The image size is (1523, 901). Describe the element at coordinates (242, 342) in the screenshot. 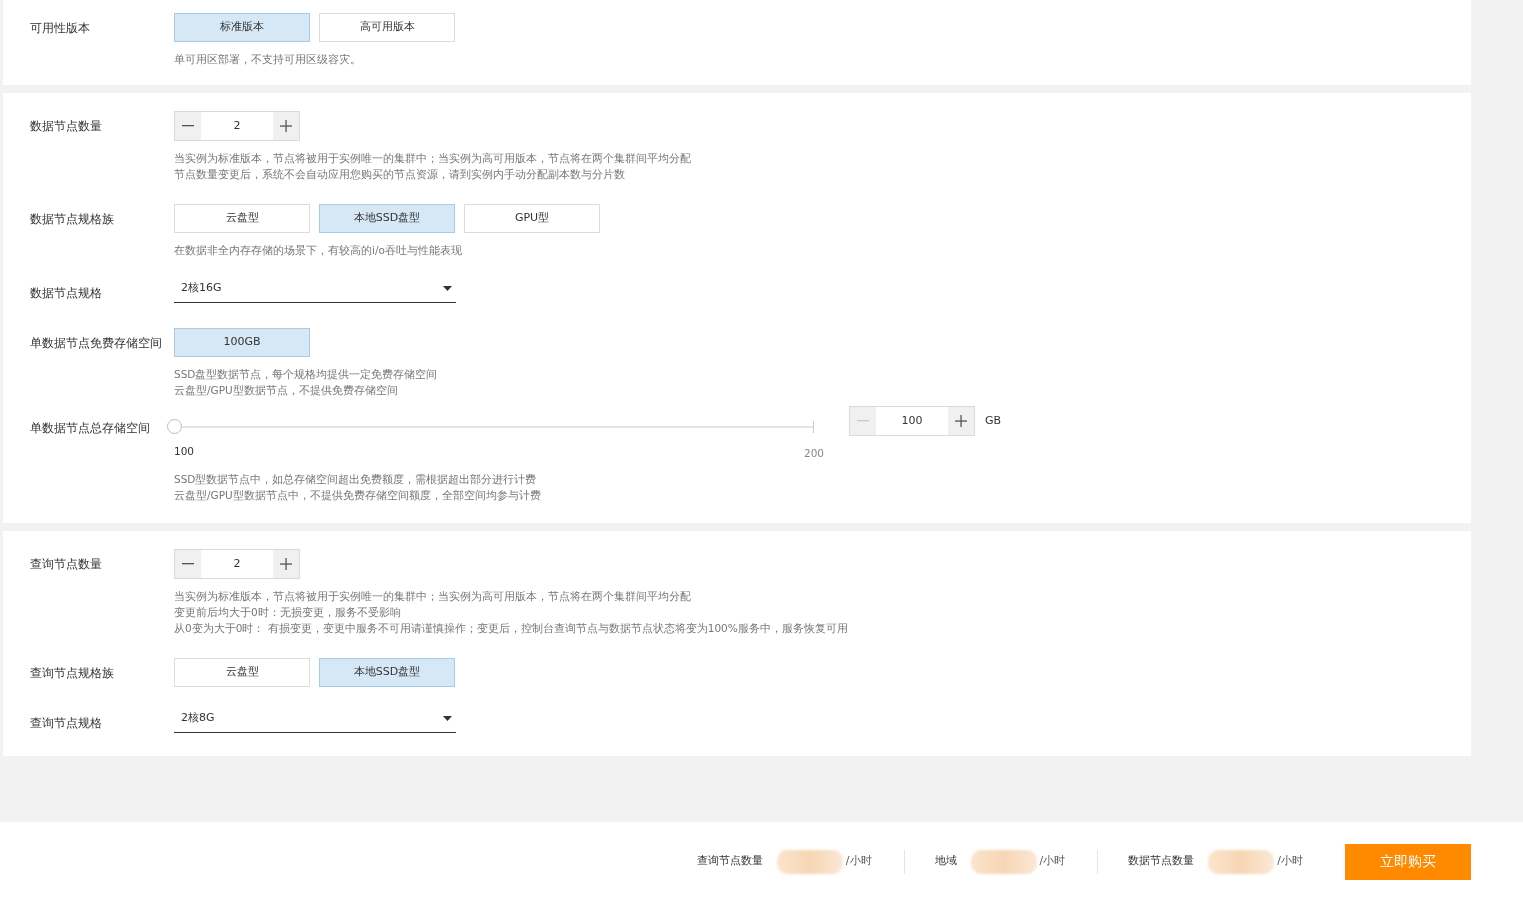

I see `option-button: 100GB` at that location.